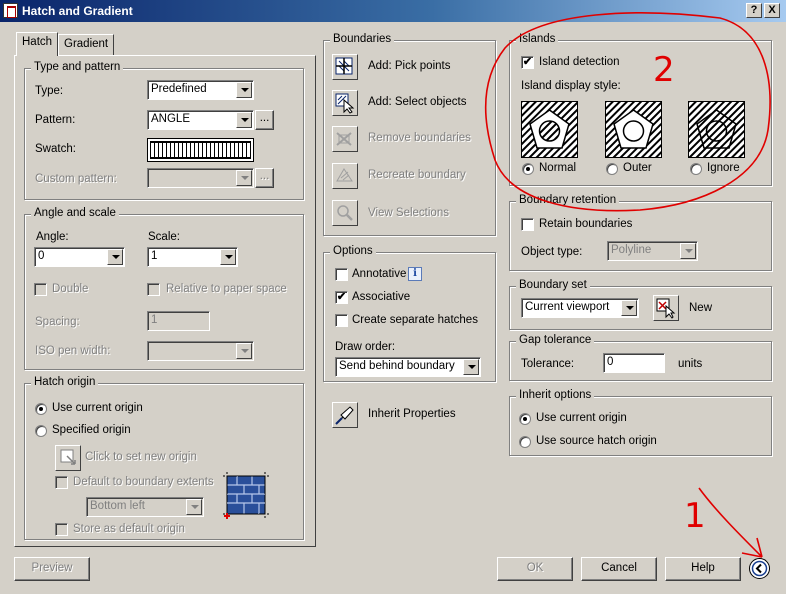 The width and height of the screenshot is (786, 594). I want to click on annotation-number-2: 2, so click(664, 70).